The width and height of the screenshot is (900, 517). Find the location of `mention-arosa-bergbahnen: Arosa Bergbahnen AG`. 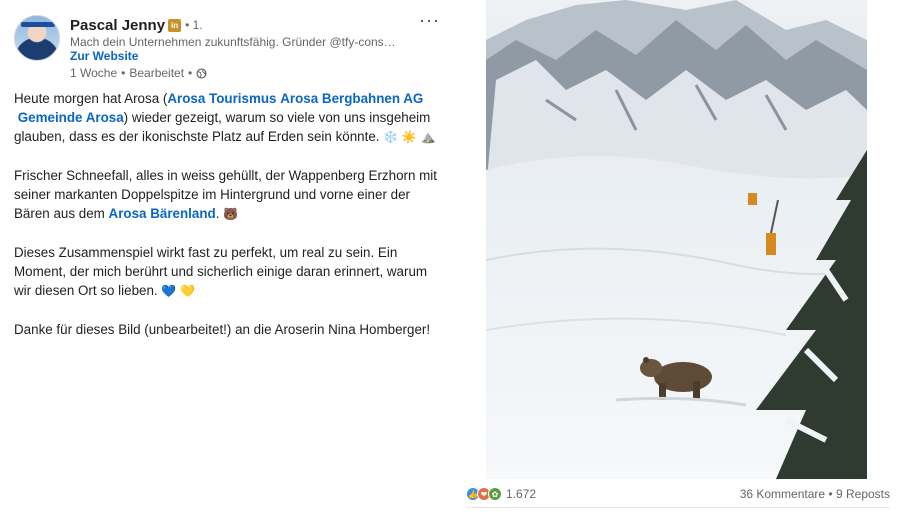

mention-arosa-bergbahnen: Arosa Bergbahnen AG is located at coordinates (351, 98).